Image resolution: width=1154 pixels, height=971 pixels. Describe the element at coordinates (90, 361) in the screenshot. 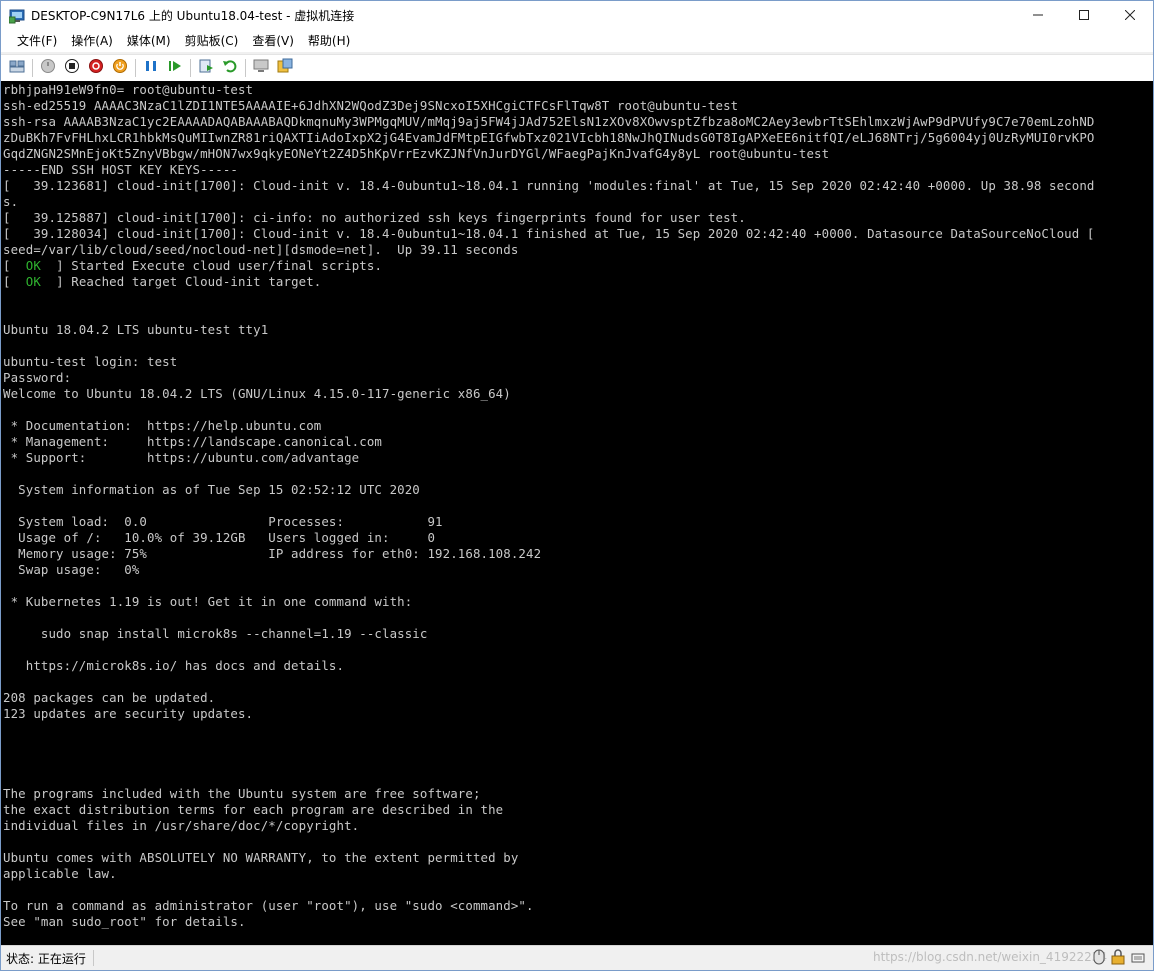

I see `terminal-line: ubuntu-test login: test` at that location.